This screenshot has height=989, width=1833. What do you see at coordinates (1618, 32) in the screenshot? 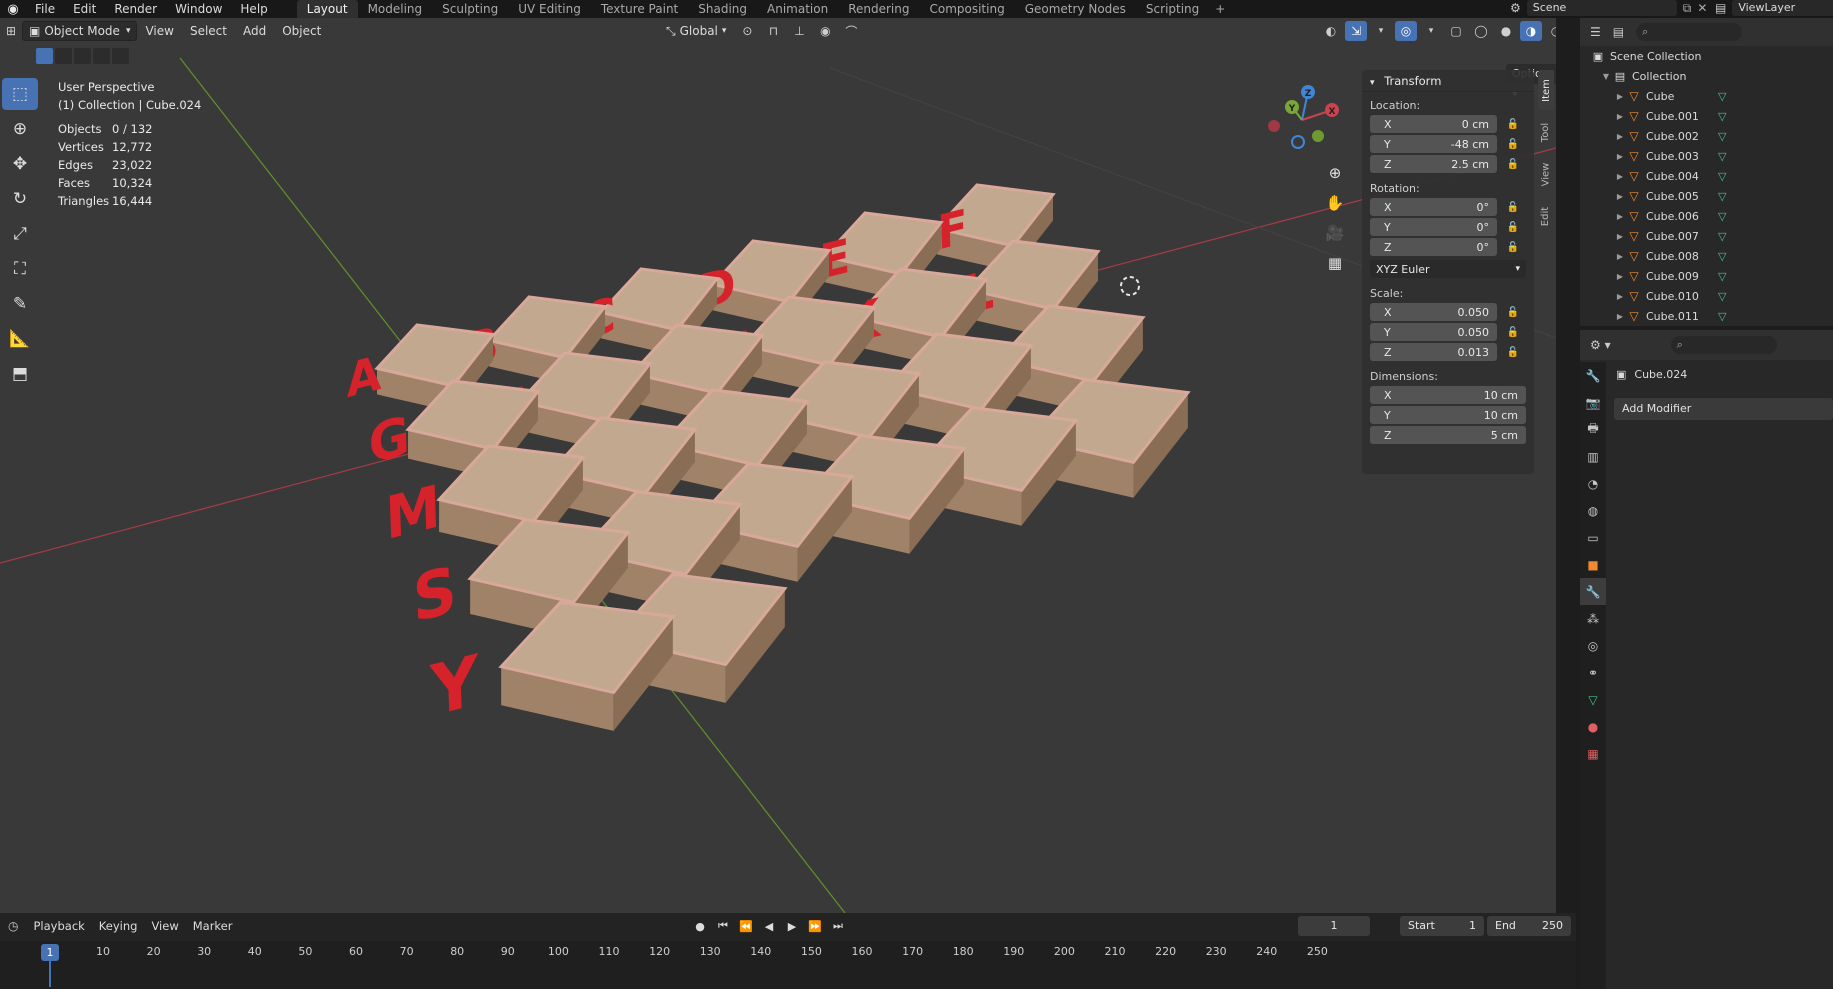
I see `display-mode-icon: ▤` at bounding box center [1618, 32].